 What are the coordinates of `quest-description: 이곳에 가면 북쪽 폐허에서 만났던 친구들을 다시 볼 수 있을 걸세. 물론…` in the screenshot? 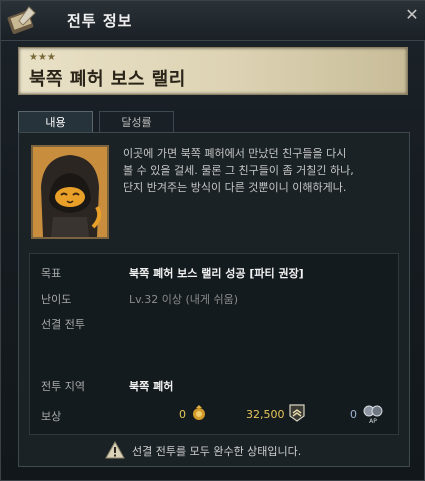 It's located at (263, 170).